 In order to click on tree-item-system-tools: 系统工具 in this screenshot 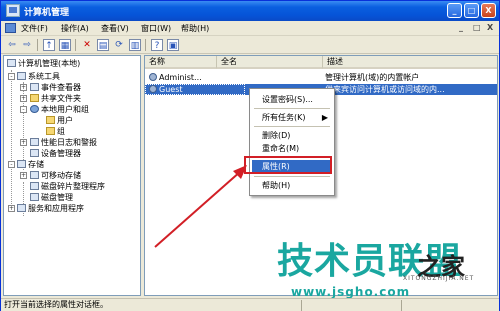, I will do `click(38, 76)`.